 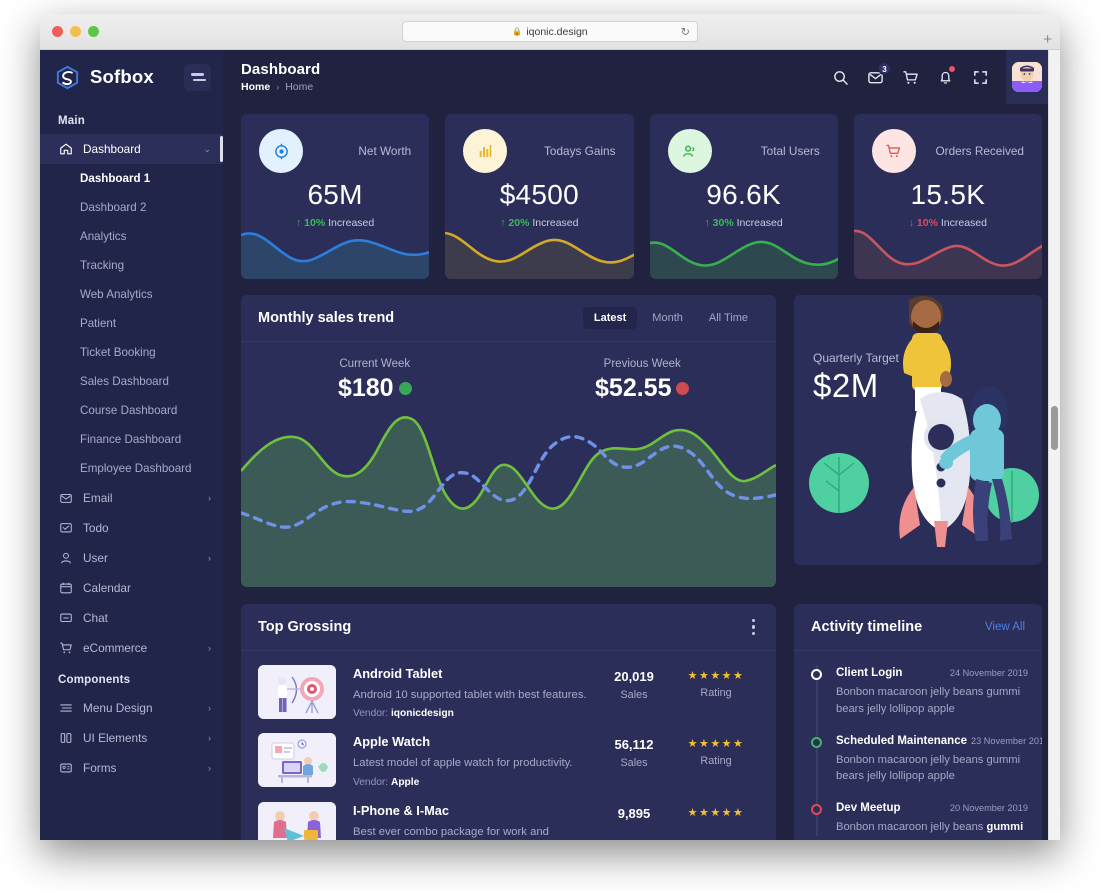 I want to click on browser-scrollbar-thumb, so click(x=1054, y=428).